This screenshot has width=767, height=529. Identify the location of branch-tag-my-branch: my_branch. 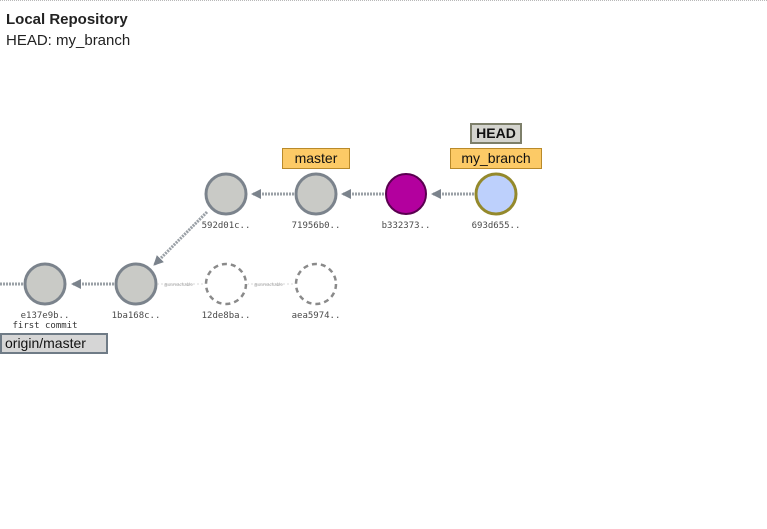
(496, 158).